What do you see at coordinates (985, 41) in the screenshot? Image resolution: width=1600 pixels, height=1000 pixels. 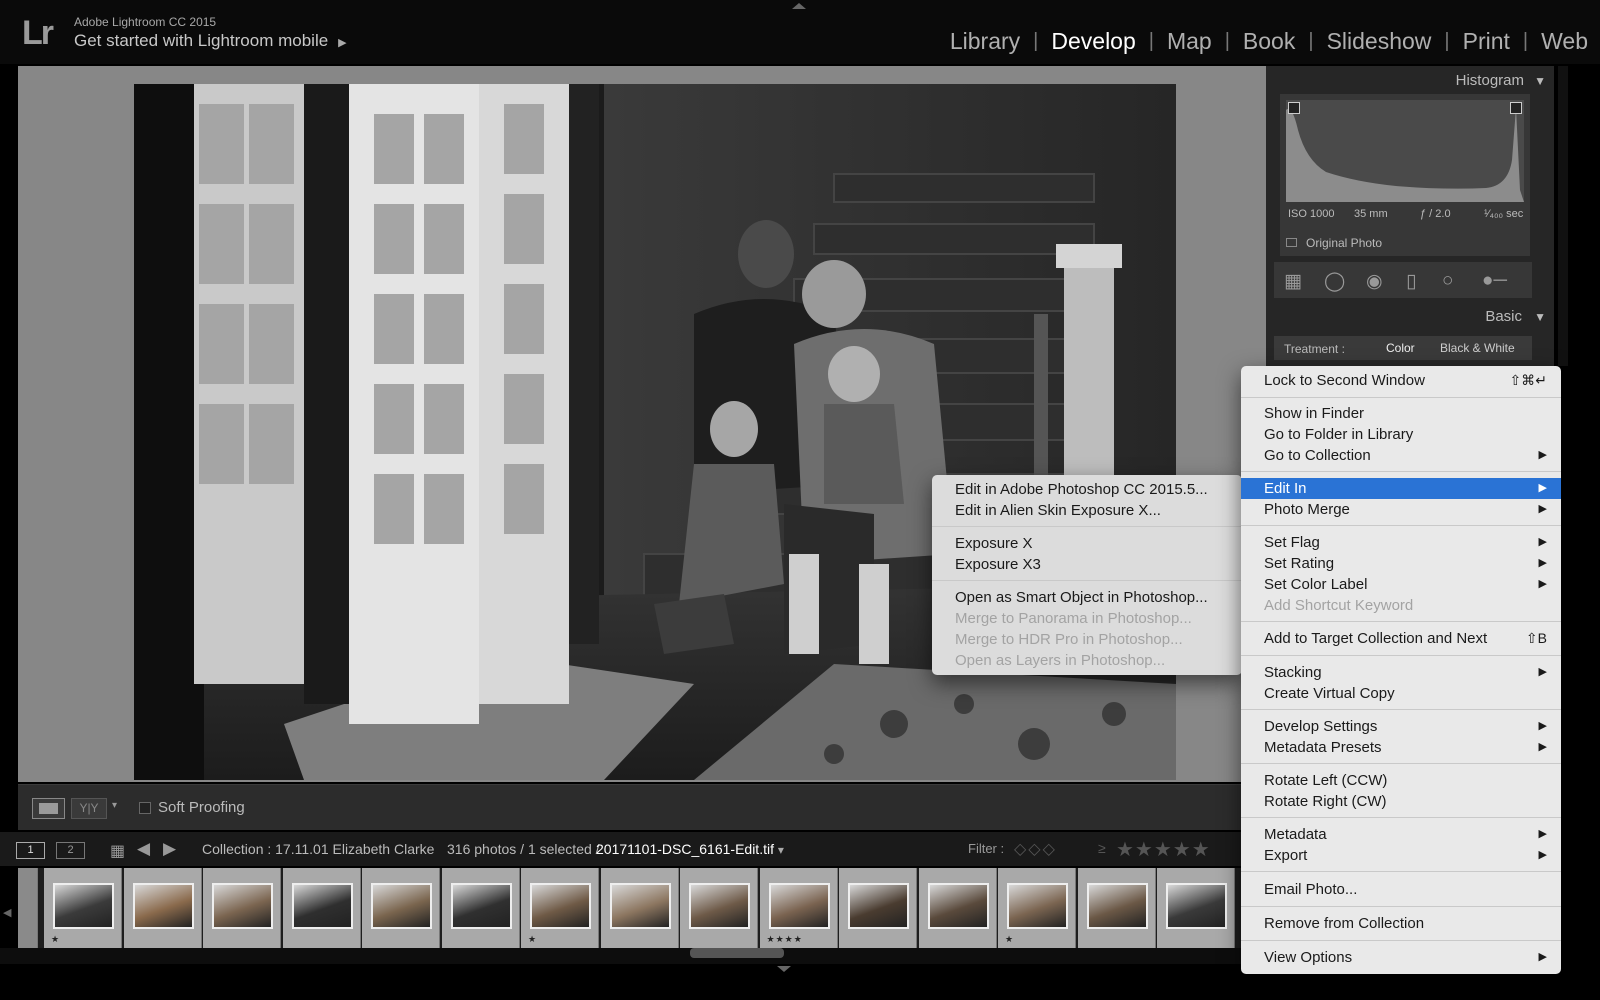 I see `module-library: Library` at bounding box center [985, 41].